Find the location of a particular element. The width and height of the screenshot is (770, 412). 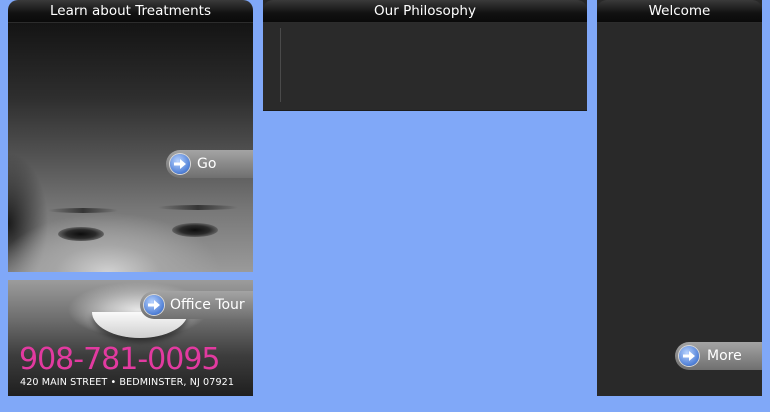

more-button: More is located at coordinates (718, 356).